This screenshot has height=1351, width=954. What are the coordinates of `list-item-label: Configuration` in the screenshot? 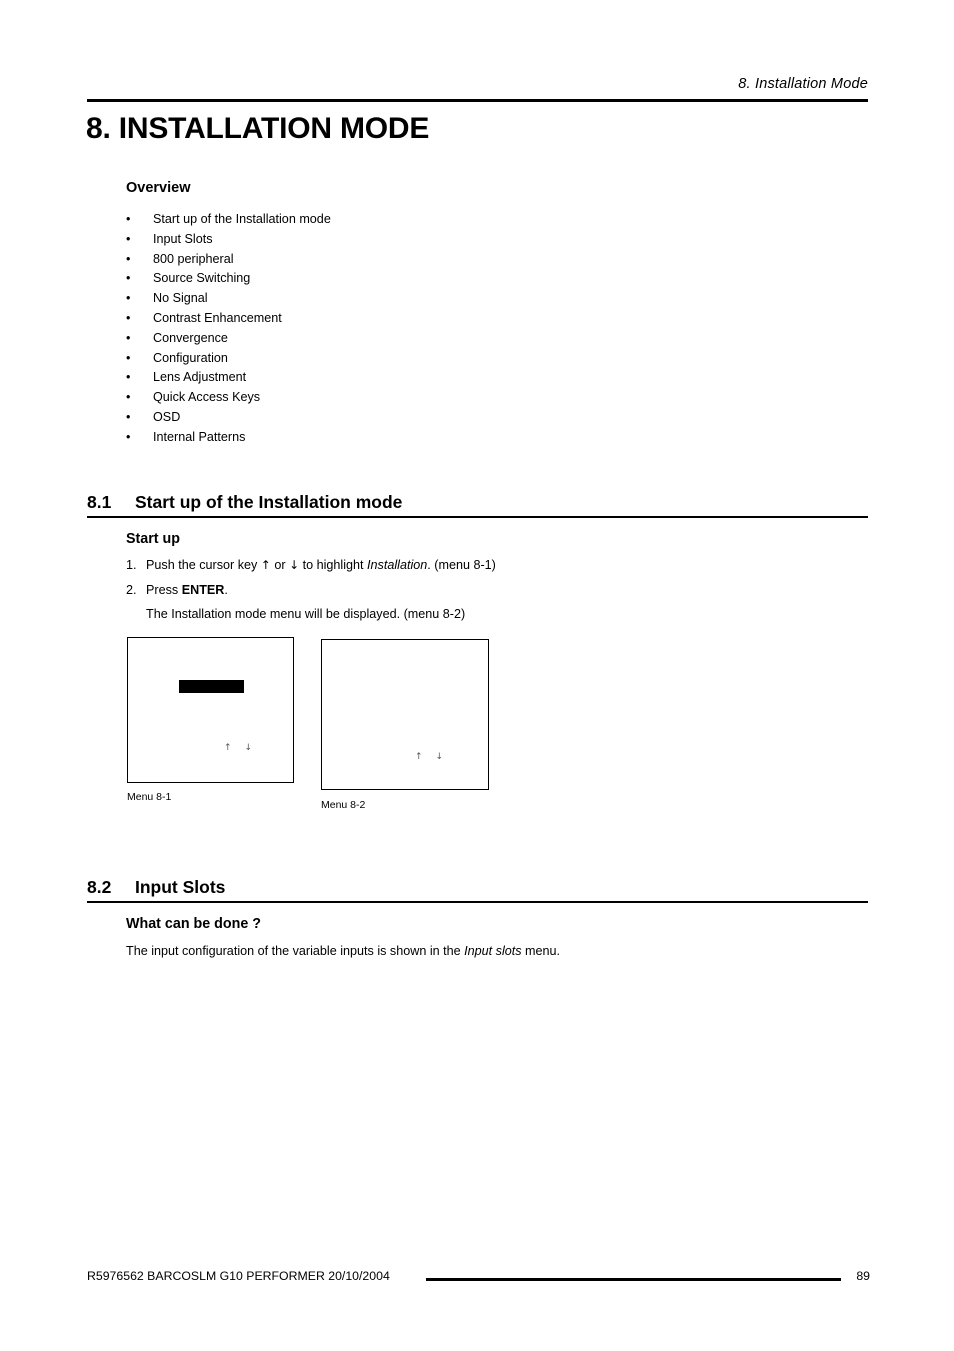 It's located at (190, 357).